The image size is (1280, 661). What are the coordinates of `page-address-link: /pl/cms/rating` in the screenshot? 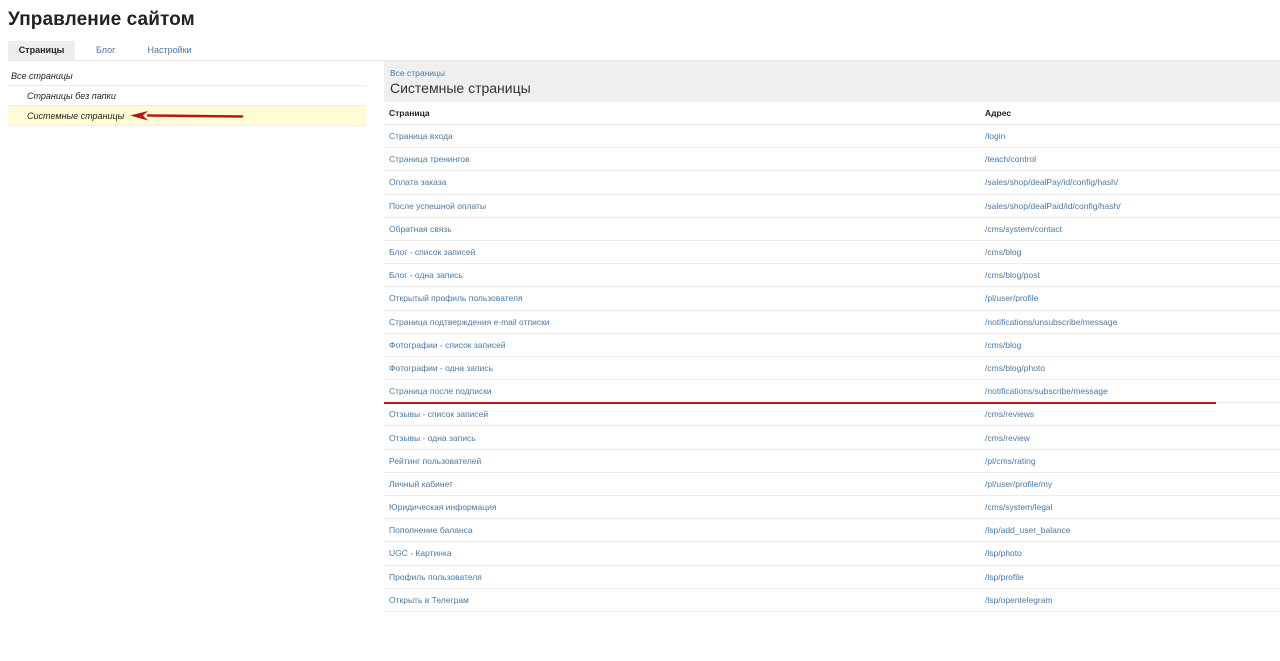 It's located at (1010, 461).